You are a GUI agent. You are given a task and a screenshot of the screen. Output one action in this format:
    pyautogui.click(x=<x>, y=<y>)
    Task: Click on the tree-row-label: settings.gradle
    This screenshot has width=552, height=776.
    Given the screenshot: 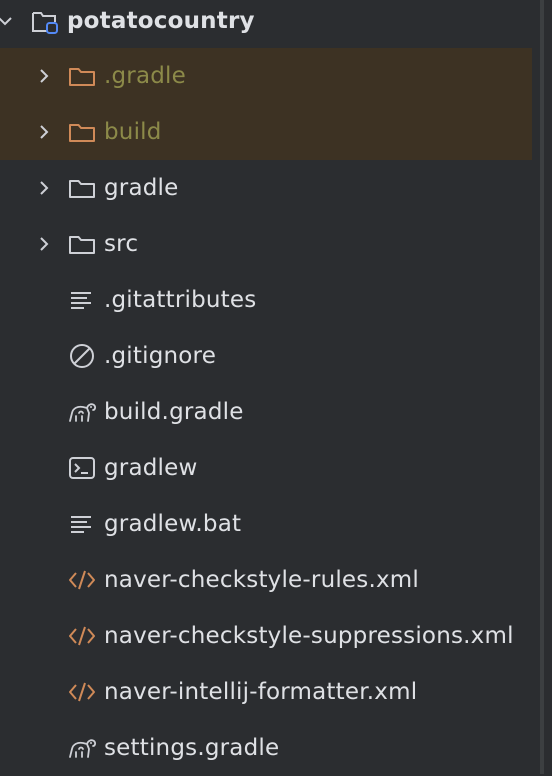 What is the action you would take?
    pyautogui.click(x=192, y=748)
    